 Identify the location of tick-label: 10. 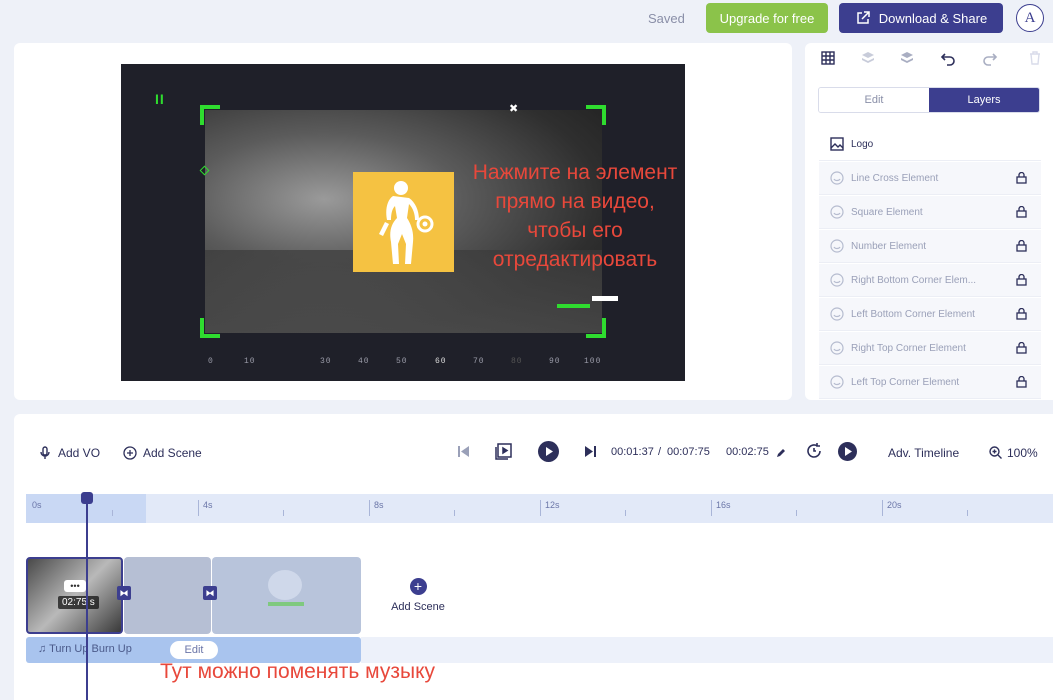
(250, 361).